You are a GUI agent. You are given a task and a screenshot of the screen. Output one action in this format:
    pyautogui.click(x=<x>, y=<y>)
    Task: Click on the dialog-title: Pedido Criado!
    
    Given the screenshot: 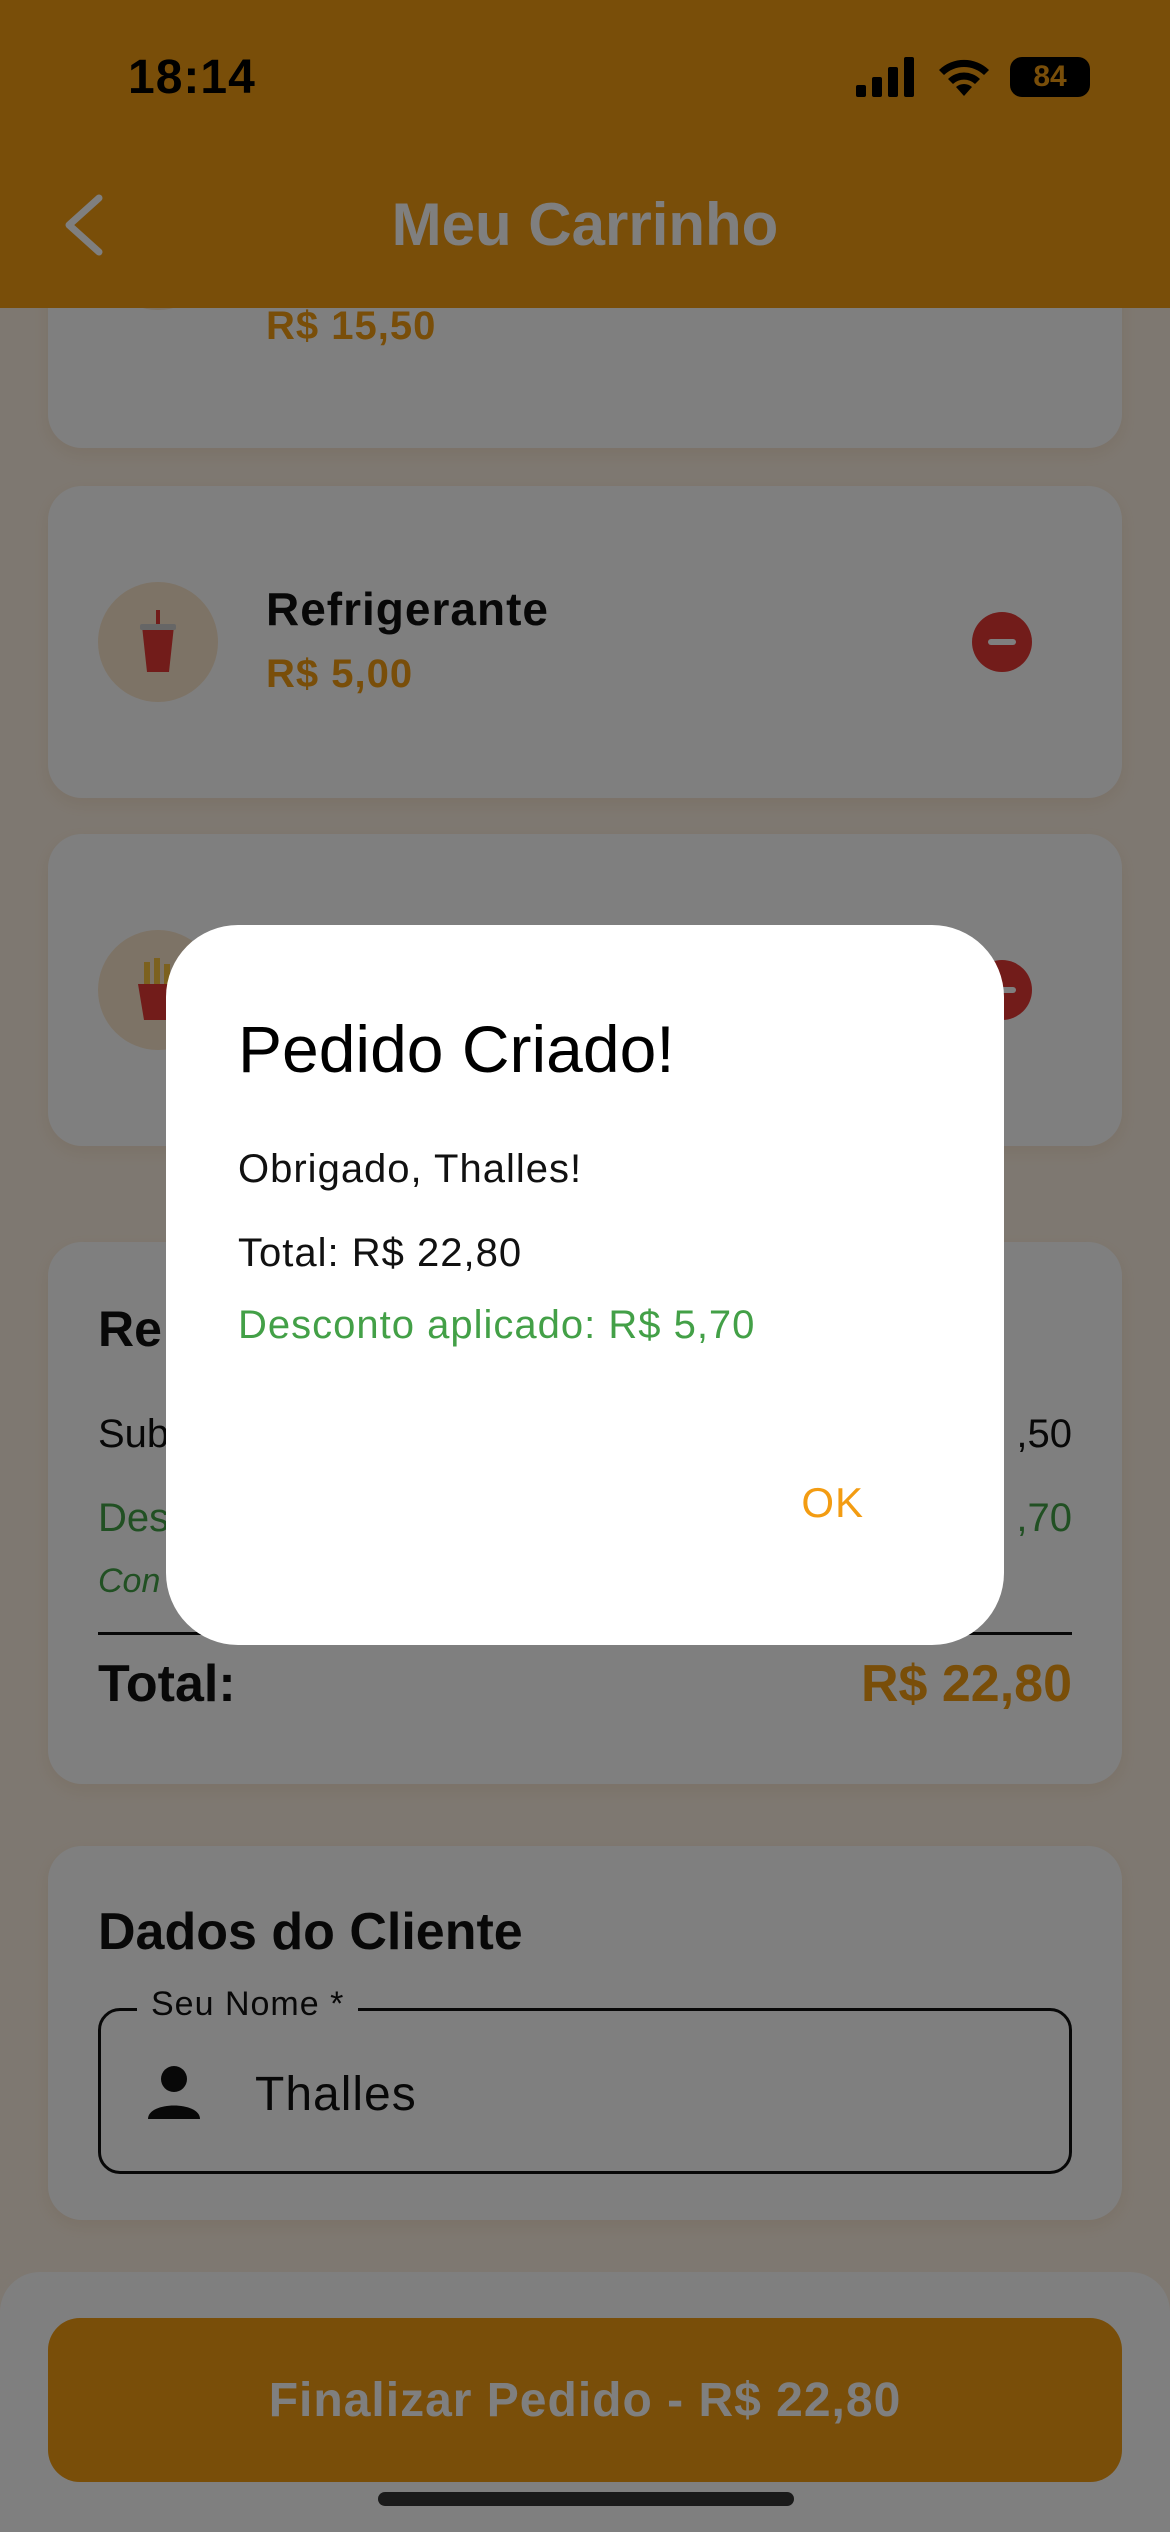 What is the action you would take?
    pyautogui.click(x=456, y=1049)
    